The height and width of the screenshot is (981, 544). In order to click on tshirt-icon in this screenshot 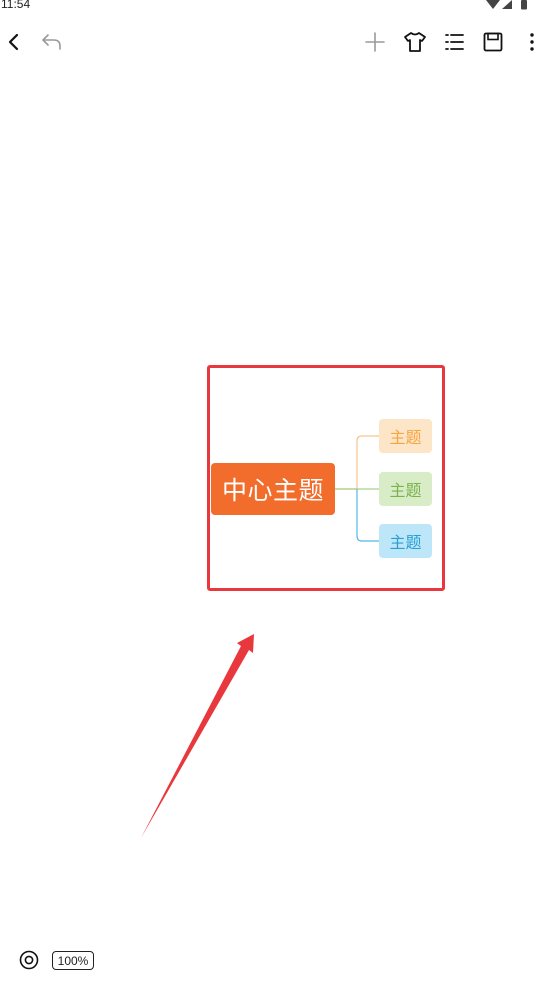, I will do `click(415, 42)`.